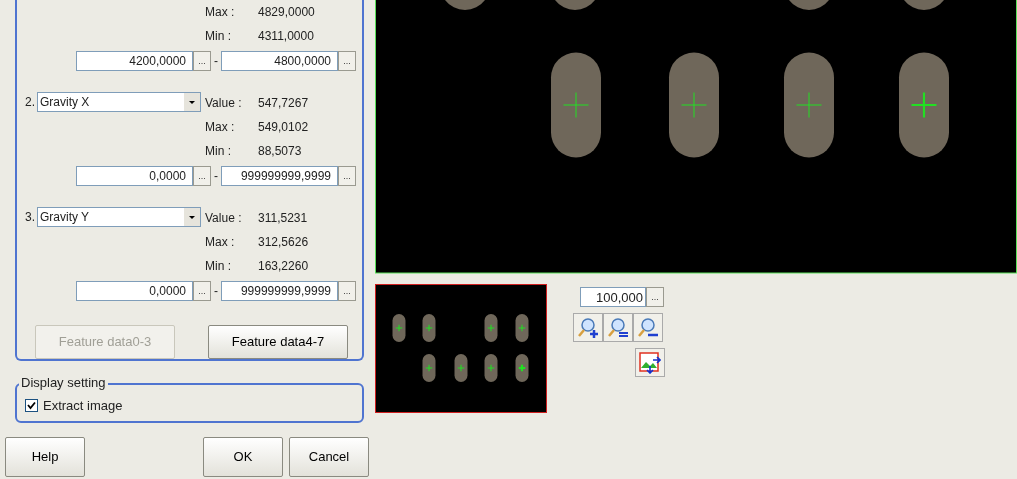  Describe the element at coordinates (83, 405) in the screenshot. I see `checkbox-label: Extract image` at that location.